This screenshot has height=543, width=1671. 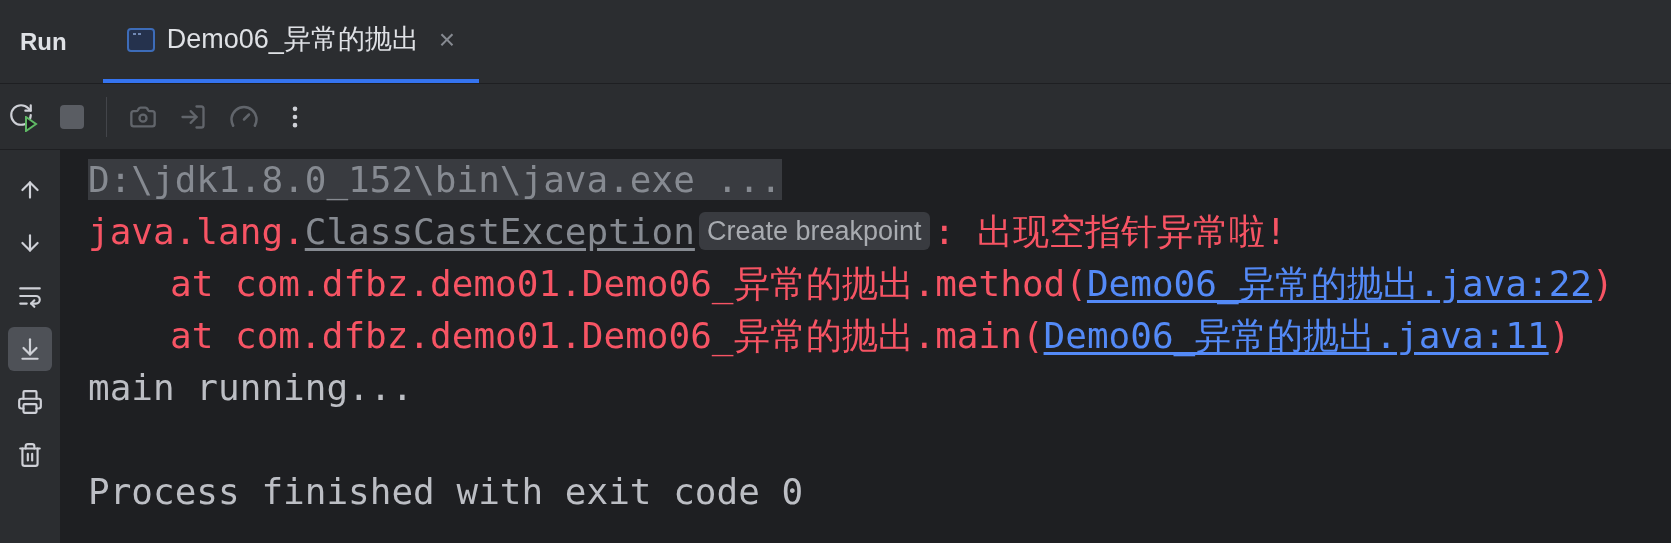 What do you see at coordinates (30, 349) in the screenshot?
I see `scroll-to-end-icon` at bounding box center [30, 349].